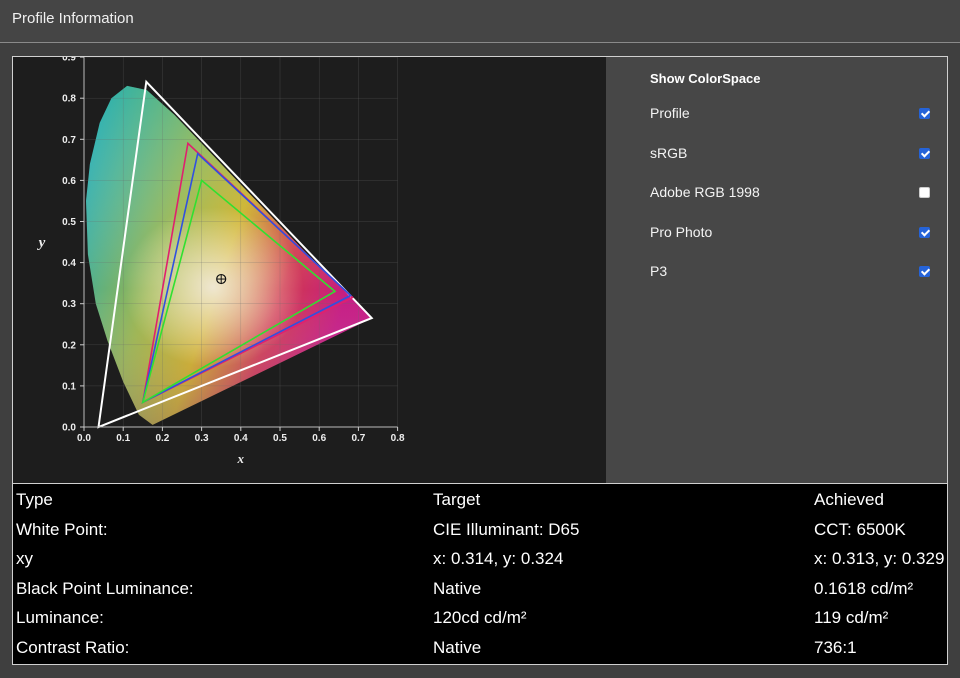  Describe the element at coordinates (795, 154) in the screenshot. I see `colorspace-option-srgb: sRGB` at that location.